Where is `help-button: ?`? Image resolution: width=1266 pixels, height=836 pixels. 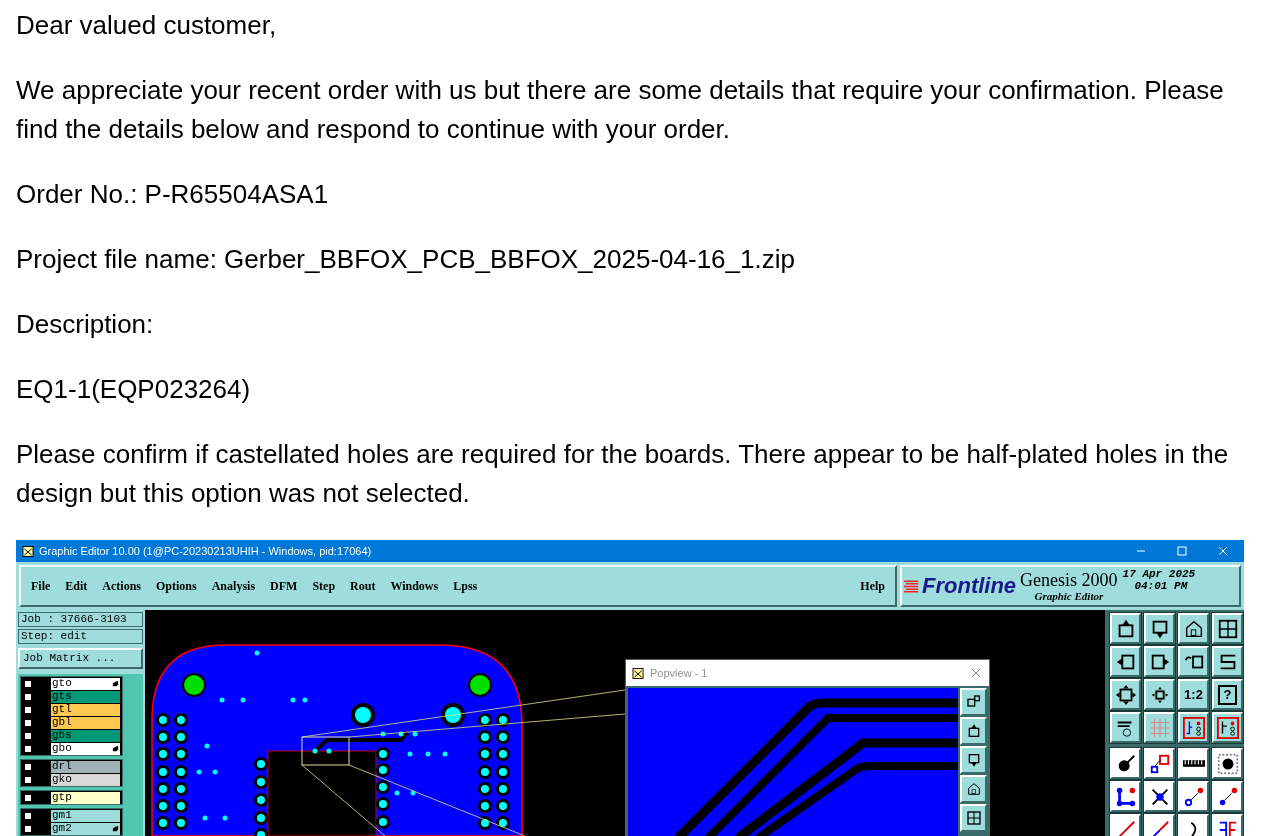
help-button: ? is located at coordinates (1227, 694).